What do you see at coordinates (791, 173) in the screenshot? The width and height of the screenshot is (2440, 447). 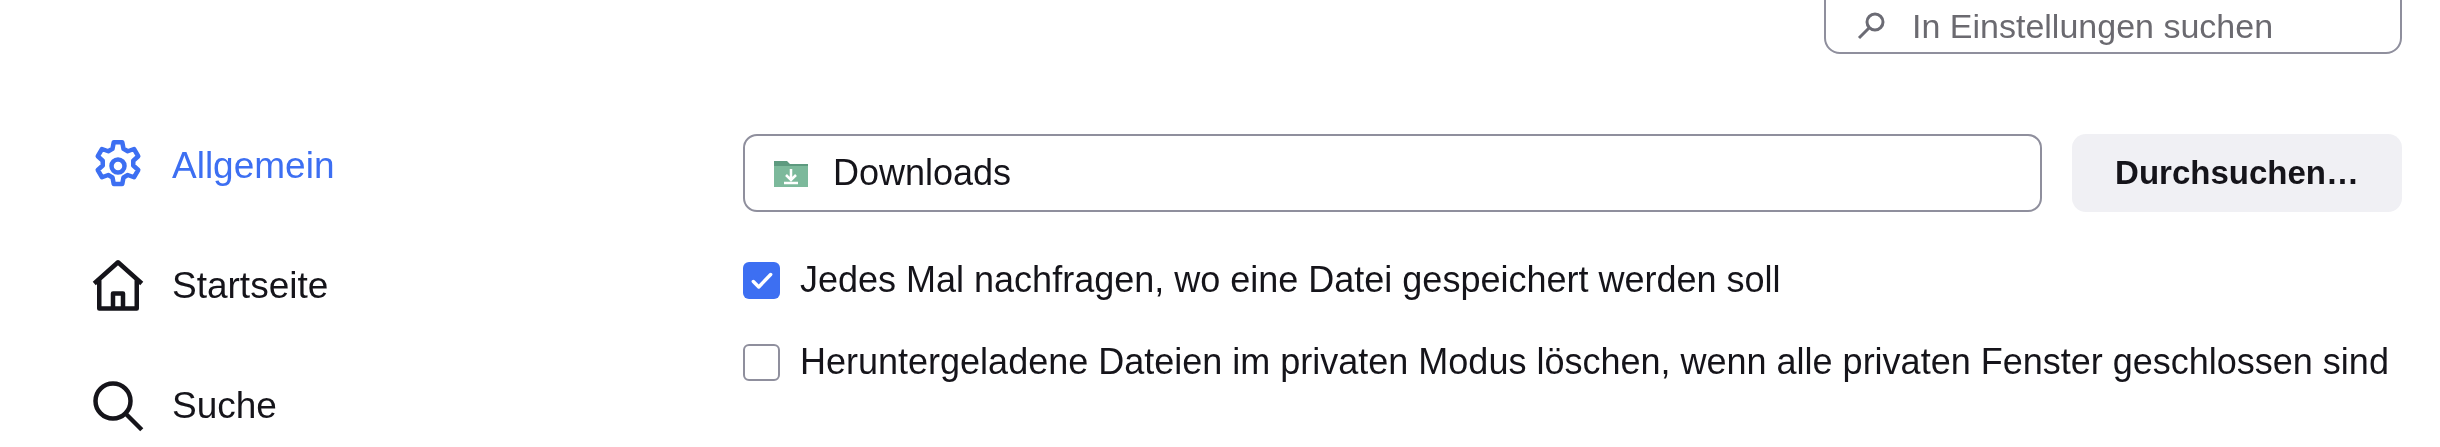 I see `folder-download-icon` at bounding box center [791, 173].